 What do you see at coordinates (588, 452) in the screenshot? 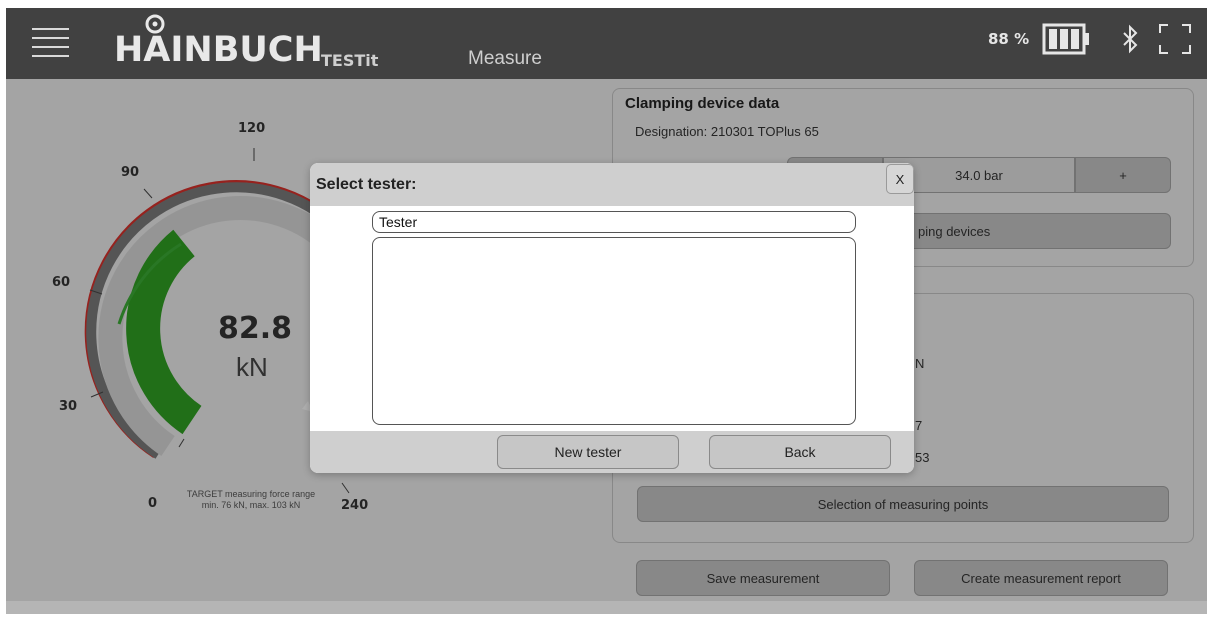
I see `new-tester-button: New tester` at bounding box center [588, 452].